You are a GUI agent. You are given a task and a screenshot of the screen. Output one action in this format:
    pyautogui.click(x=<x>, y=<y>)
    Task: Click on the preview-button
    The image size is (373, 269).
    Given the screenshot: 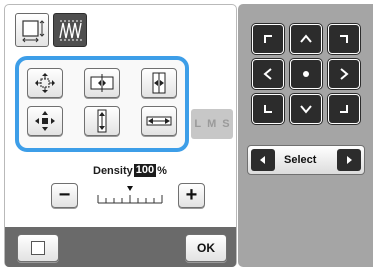 What is the action you would take?
    pyautogui.click(x=38, y=248)
    